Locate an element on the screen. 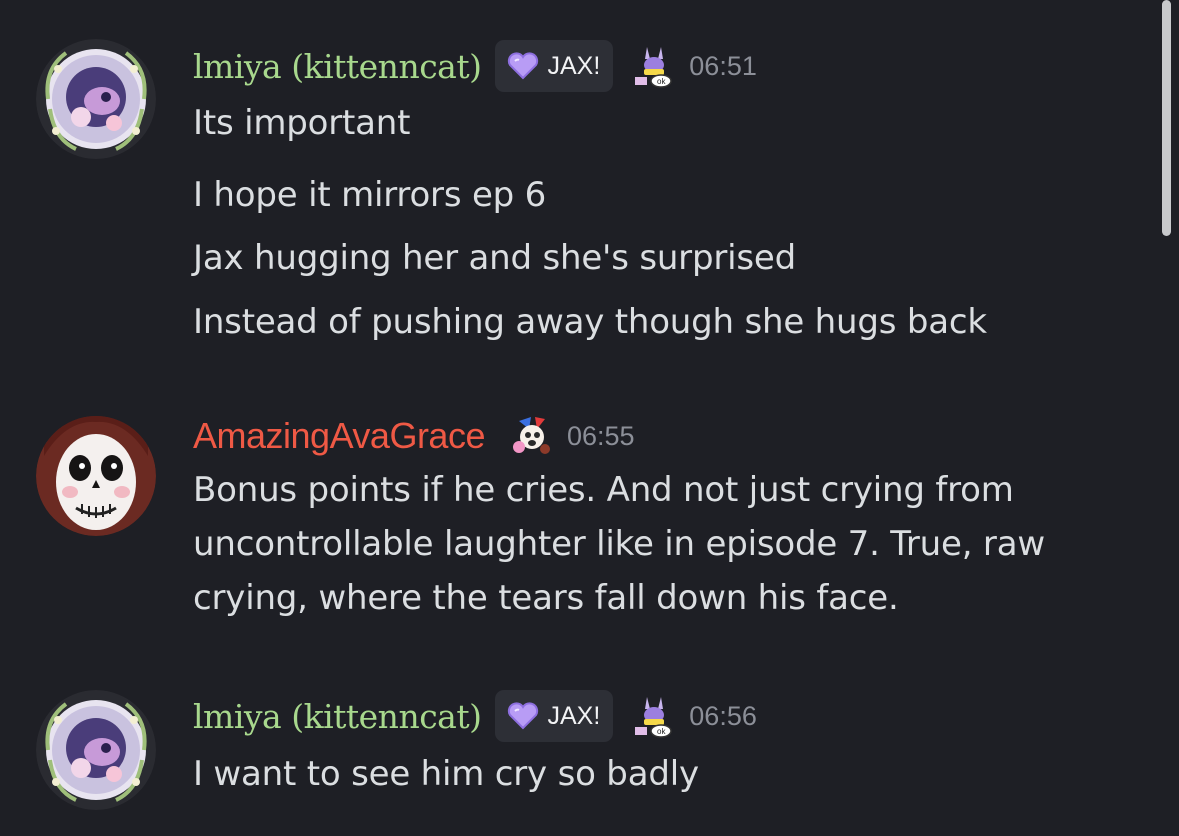 The height and width of the screenshot is (836, 1179). message-timestamp: 06:56 is located at coordinates (723, 716).